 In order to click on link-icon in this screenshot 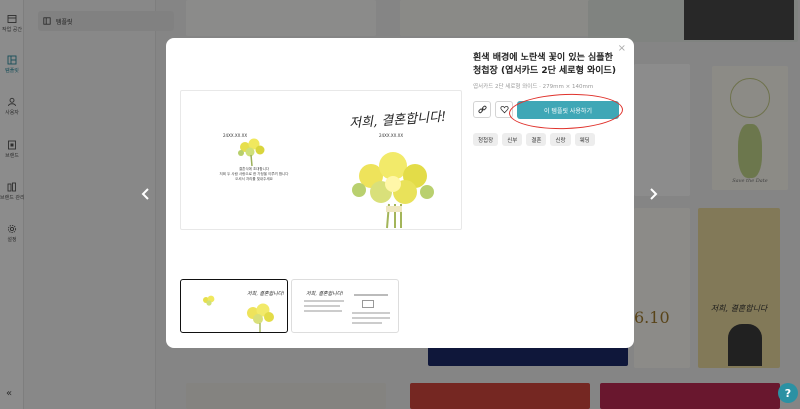, I will do `click(482, 109)`.